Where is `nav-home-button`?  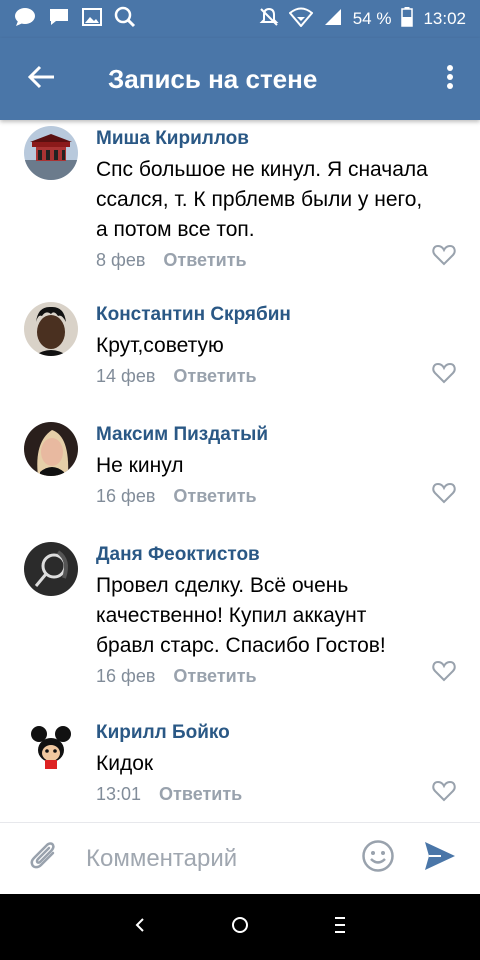 nav-home-button is located at coordinates (240, 927).